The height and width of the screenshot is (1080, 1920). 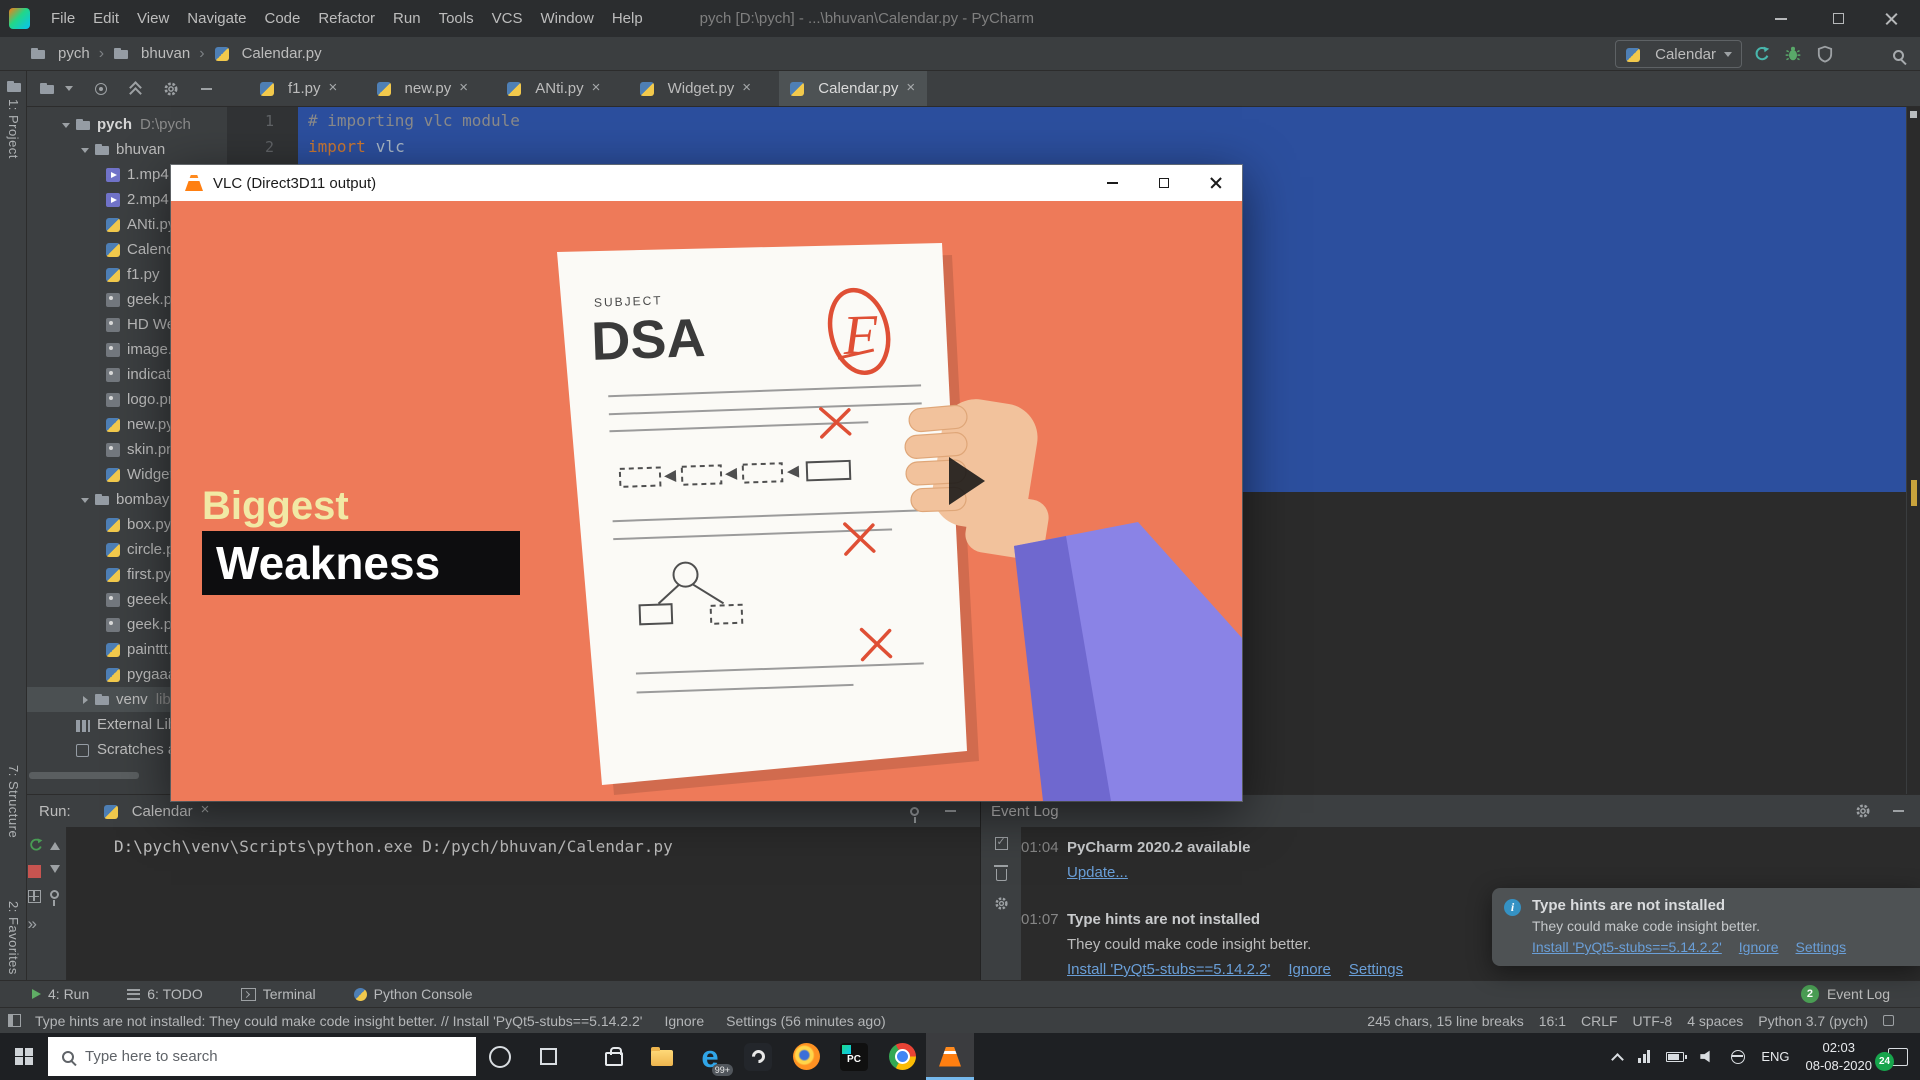 I want to click on rerun-button, so click(x=1762, y=56).